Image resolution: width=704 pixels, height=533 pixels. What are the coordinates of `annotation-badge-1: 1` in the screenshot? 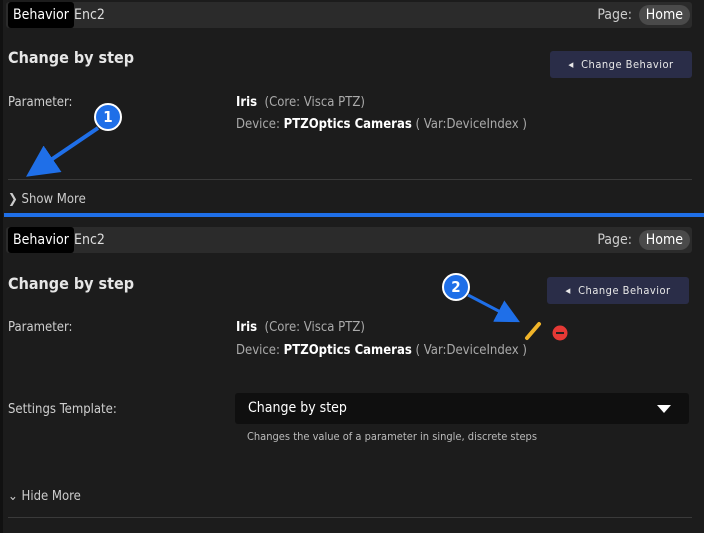 It's located at (108, 117).